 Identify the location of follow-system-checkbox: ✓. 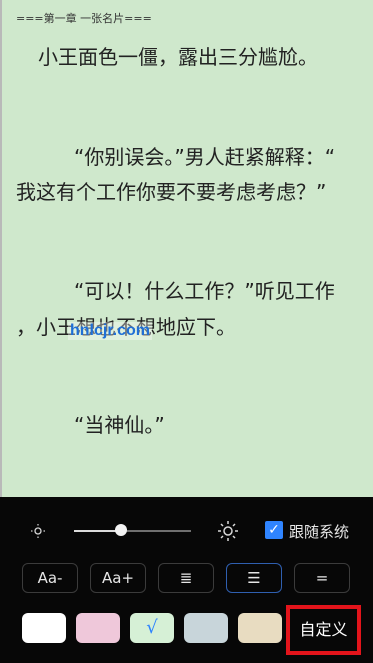
(274, 530).